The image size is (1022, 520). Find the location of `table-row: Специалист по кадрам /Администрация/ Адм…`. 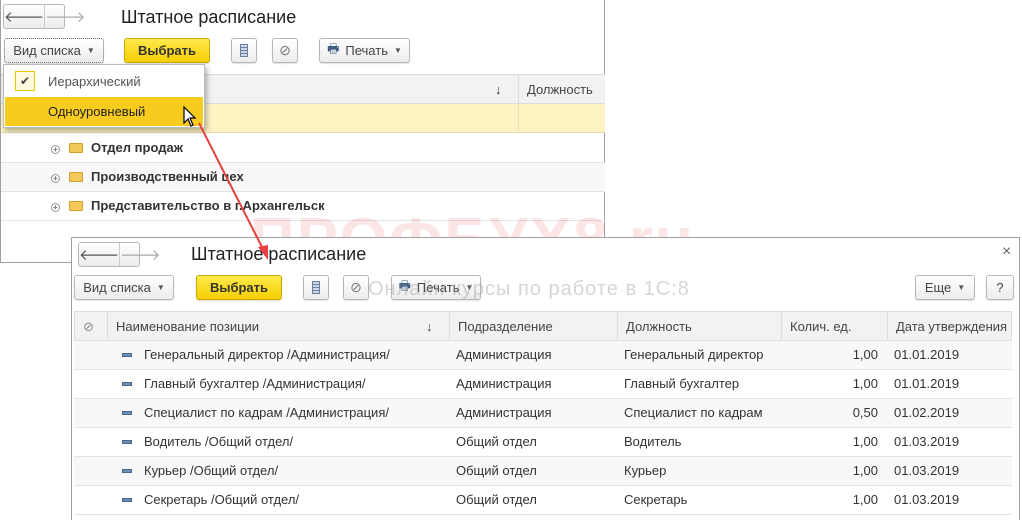

table-row: Специалист по кадрам /Администрация/ Адм… is located at coordinates (543, 413).